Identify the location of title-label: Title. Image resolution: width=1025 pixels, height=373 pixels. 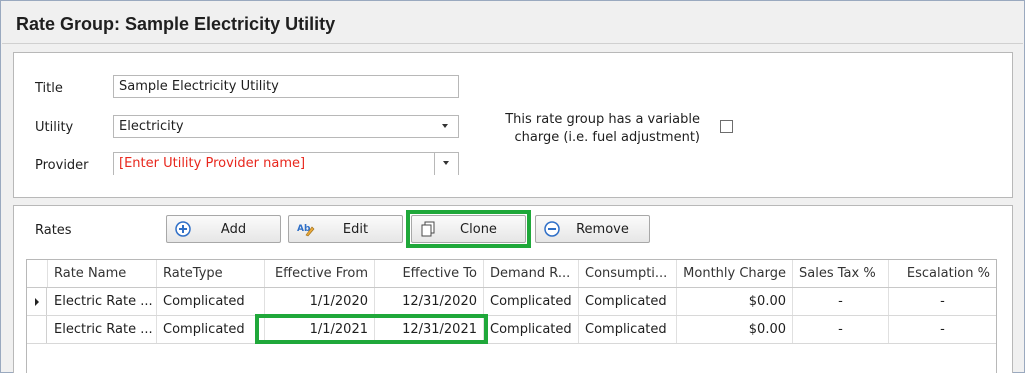
(49, 88).